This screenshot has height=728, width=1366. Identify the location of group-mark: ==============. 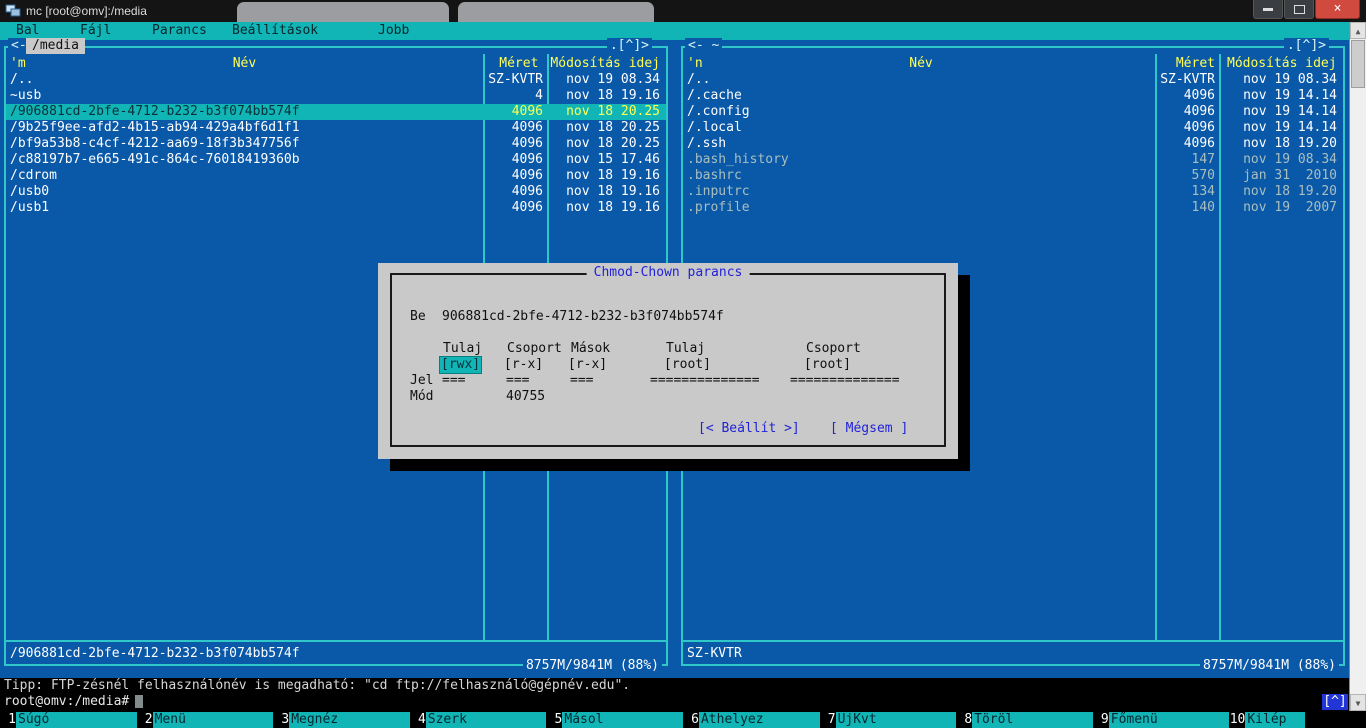
(845, 380).